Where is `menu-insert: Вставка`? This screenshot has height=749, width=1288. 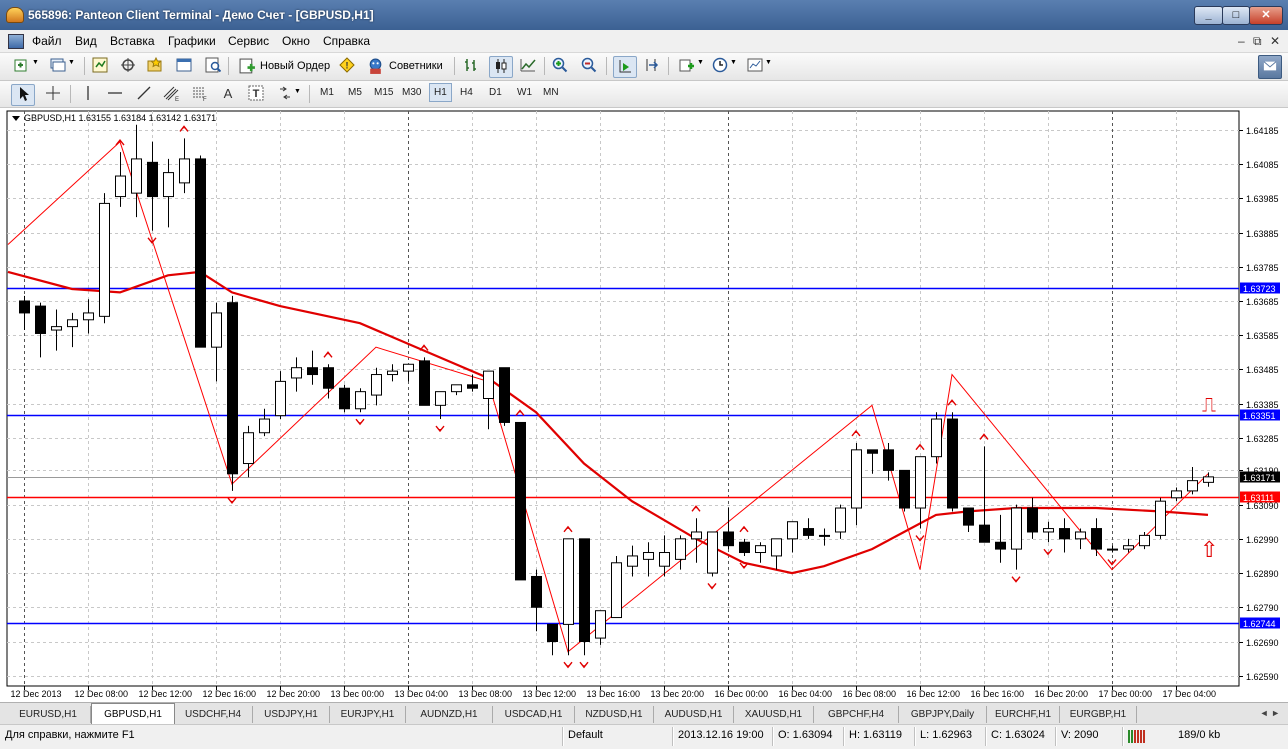
menu-insert: Вставка is located at coordinates (132, 41).